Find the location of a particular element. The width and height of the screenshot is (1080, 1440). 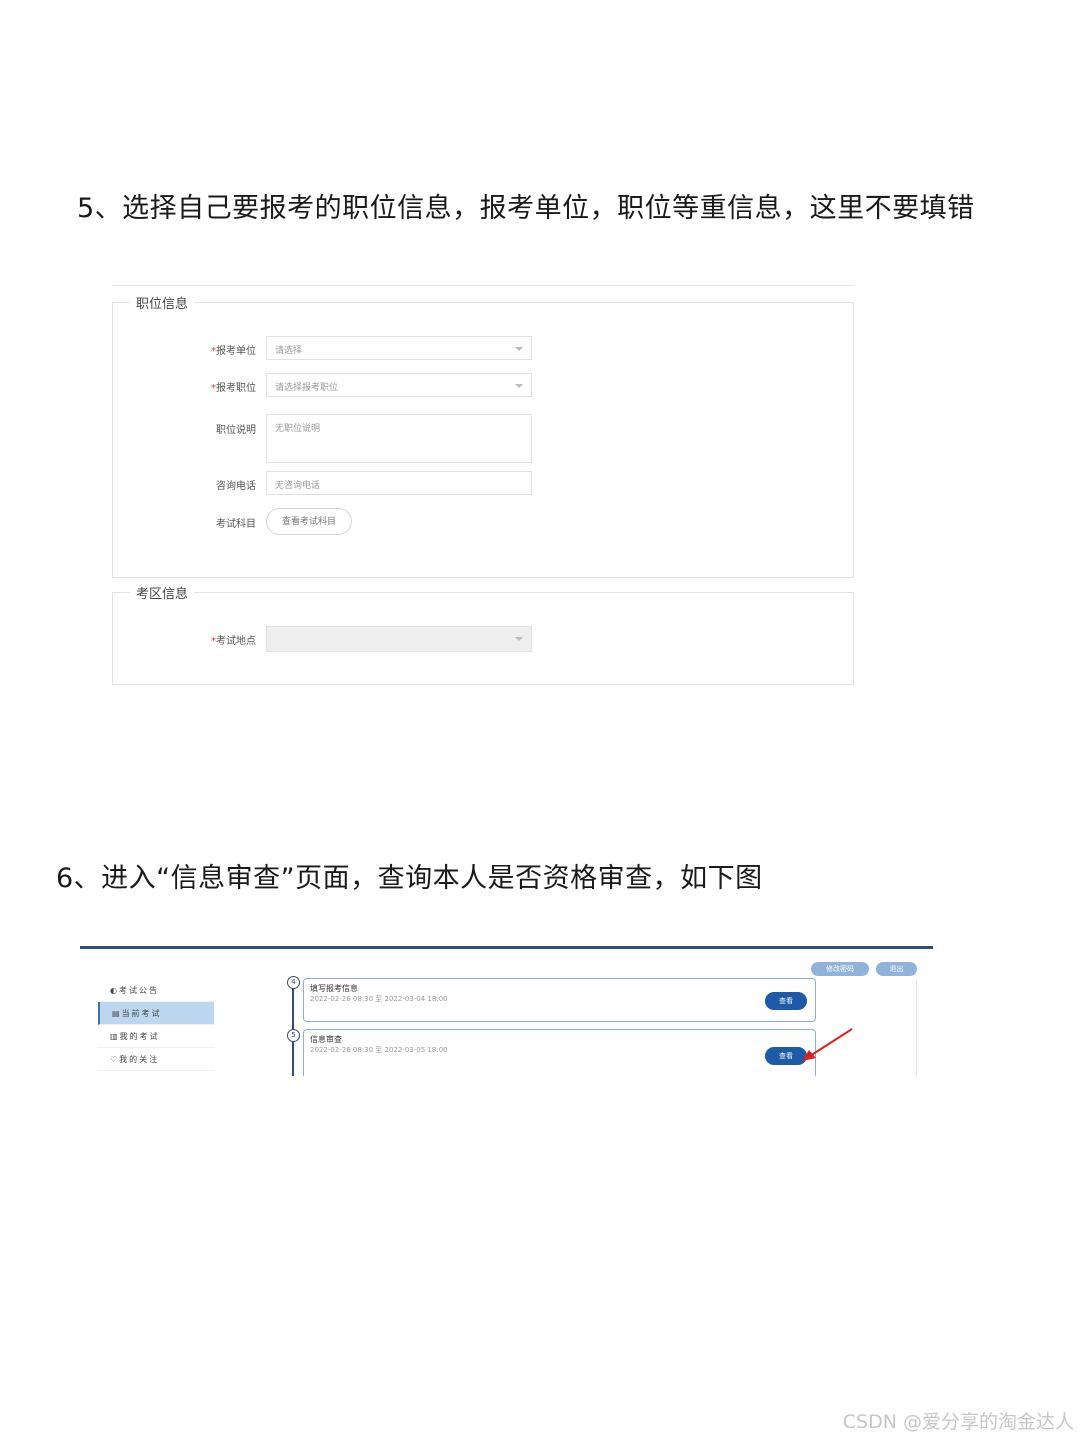

step-time: 2022-02-26 08:30 至 2022-03-04 18:00 is located at coordinates (379, 999).